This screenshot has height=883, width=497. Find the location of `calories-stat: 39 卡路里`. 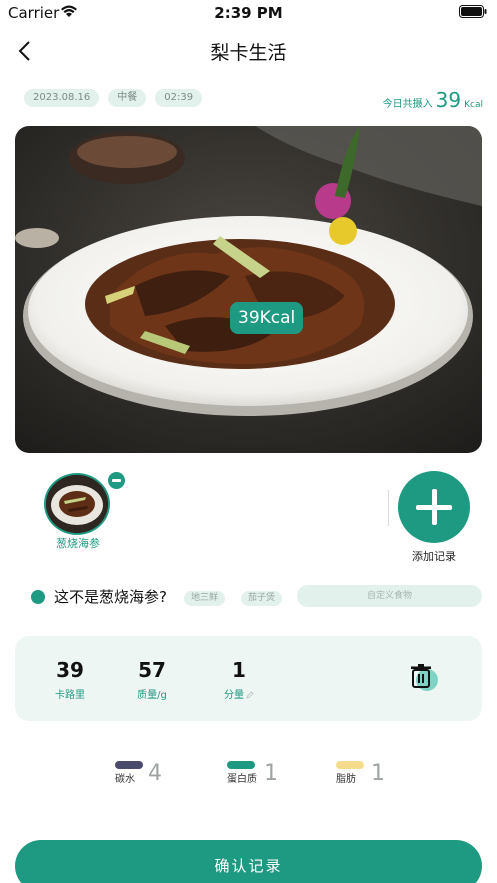

calories-stat: 39 卡路里 is located at coordinates (70, 679).